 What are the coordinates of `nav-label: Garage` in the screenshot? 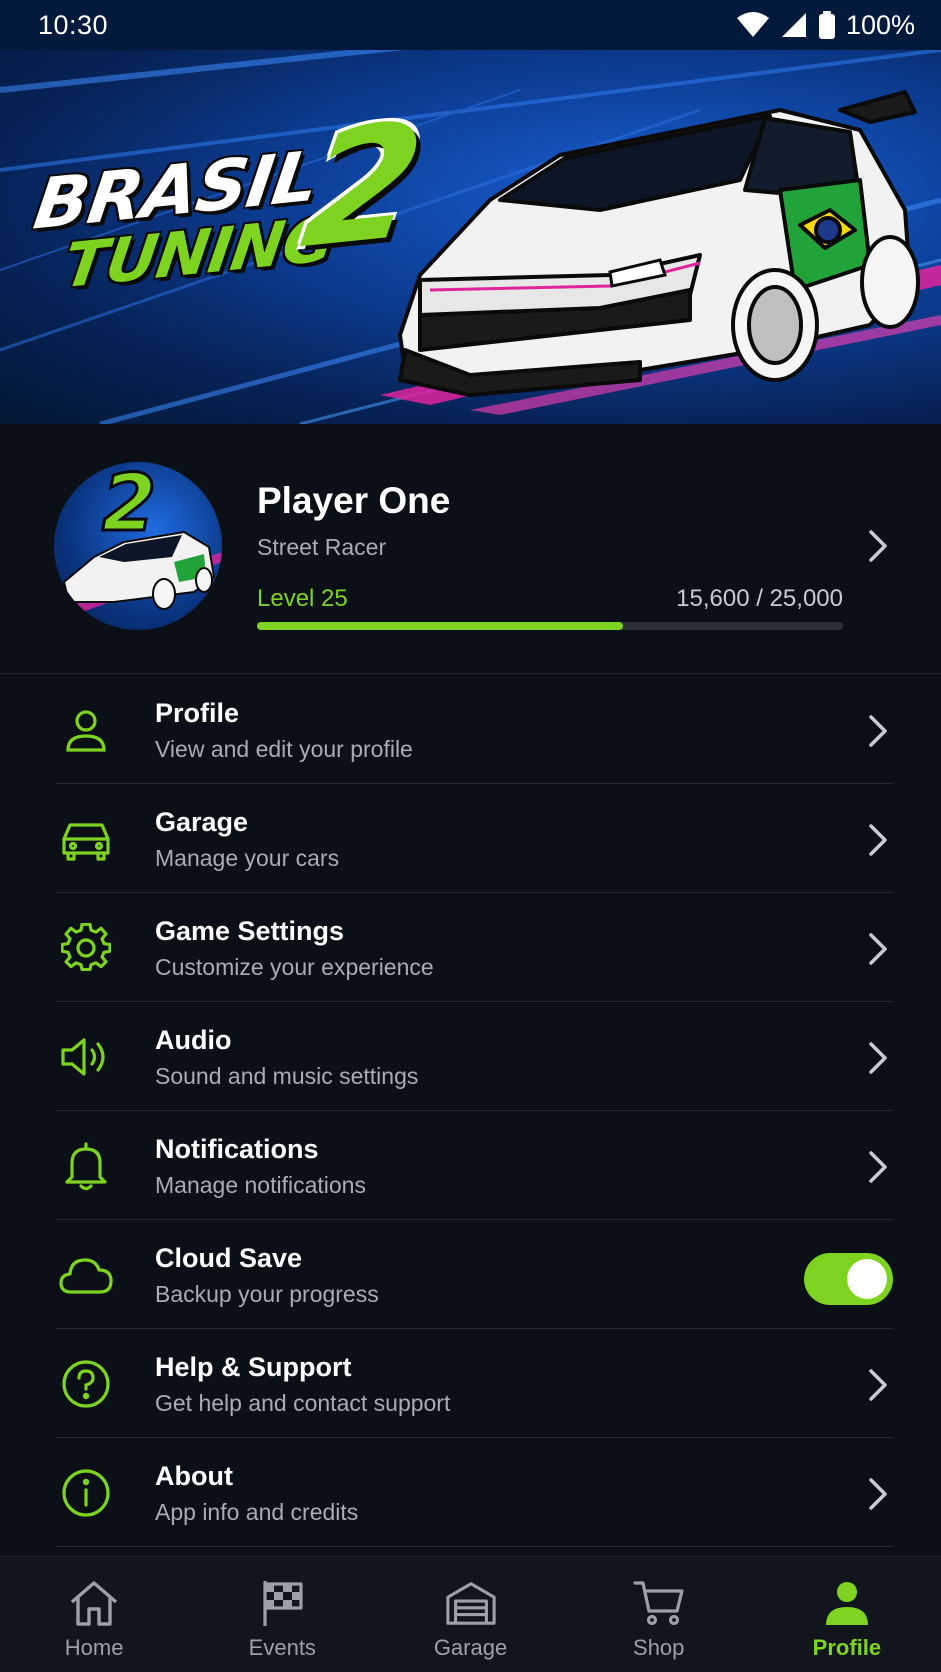 It's located at (470, 1647).